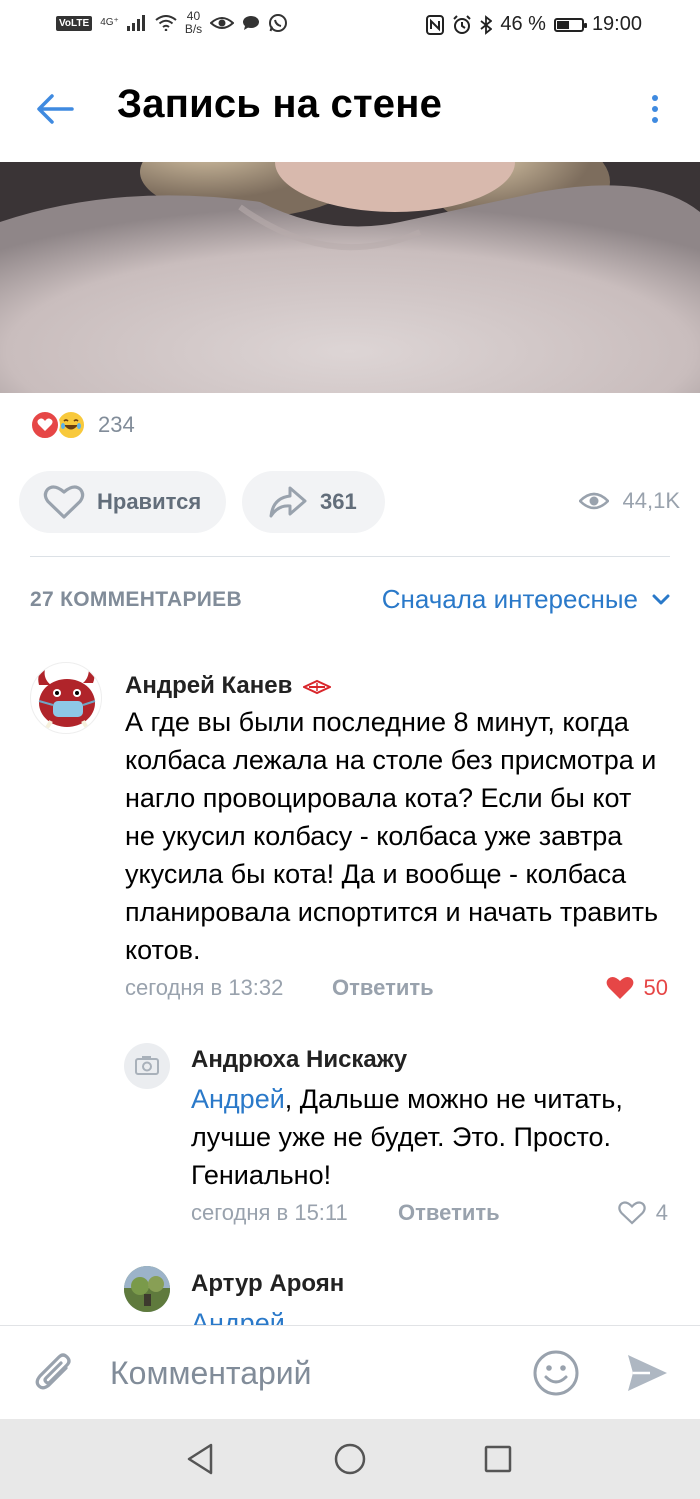  Describe the element at coordinates (350, 1293) in the screenshot. I see `comment-reply: Артур Ароян Андрей` at that location.